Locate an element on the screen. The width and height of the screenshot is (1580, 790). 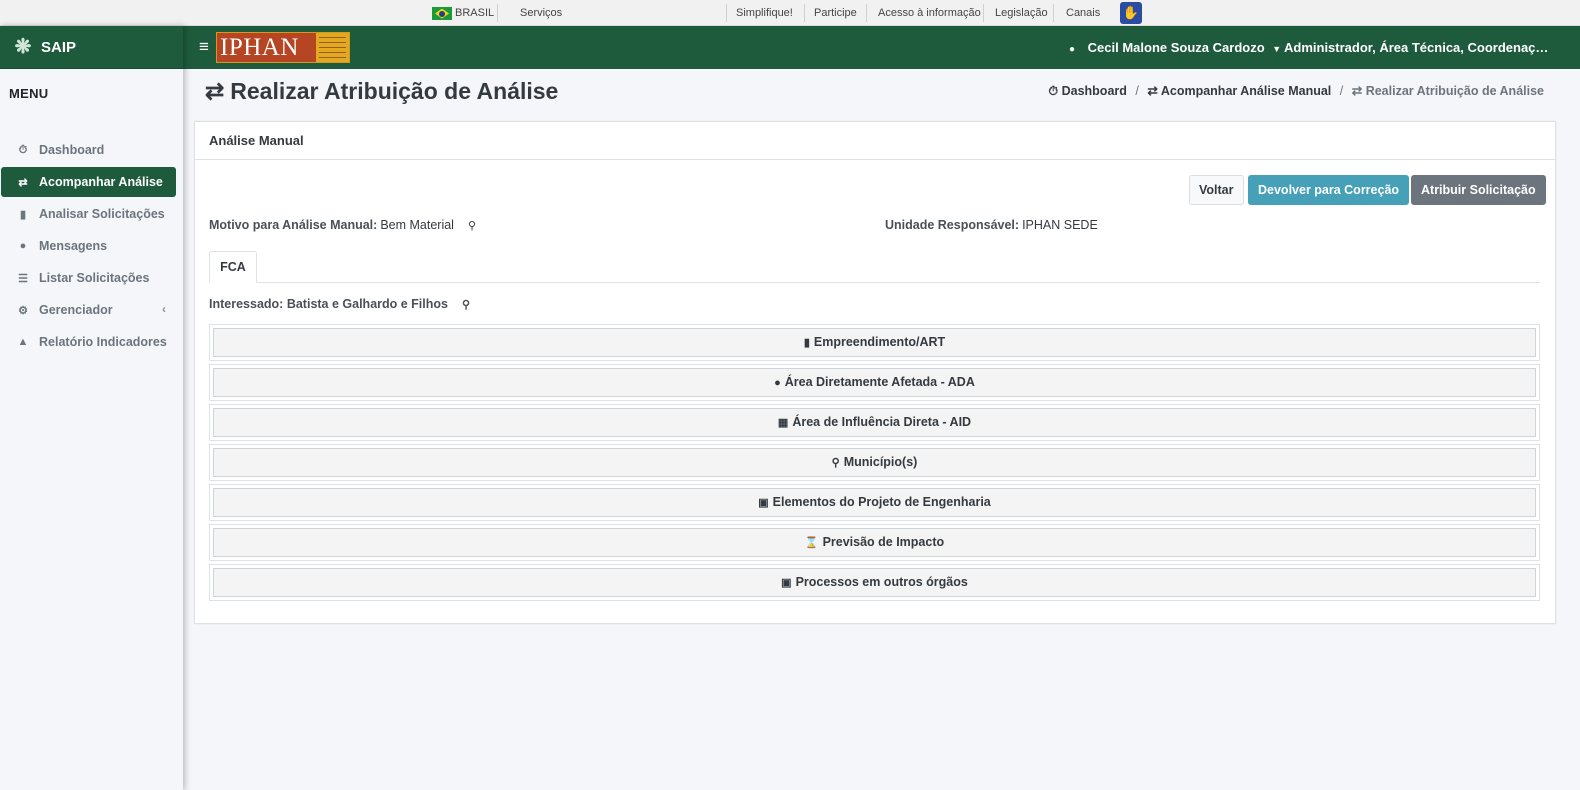
comments-icon: ● is located at coordinates (23, 246).